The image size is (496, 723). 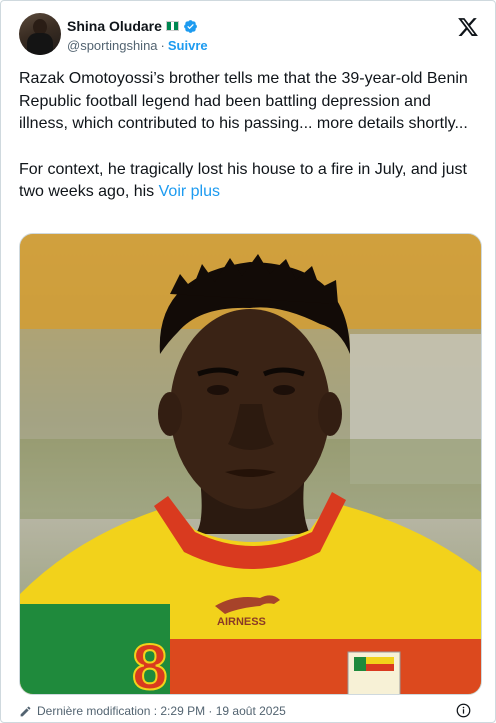 I want to click on avatar, so click(x=40, y=34).